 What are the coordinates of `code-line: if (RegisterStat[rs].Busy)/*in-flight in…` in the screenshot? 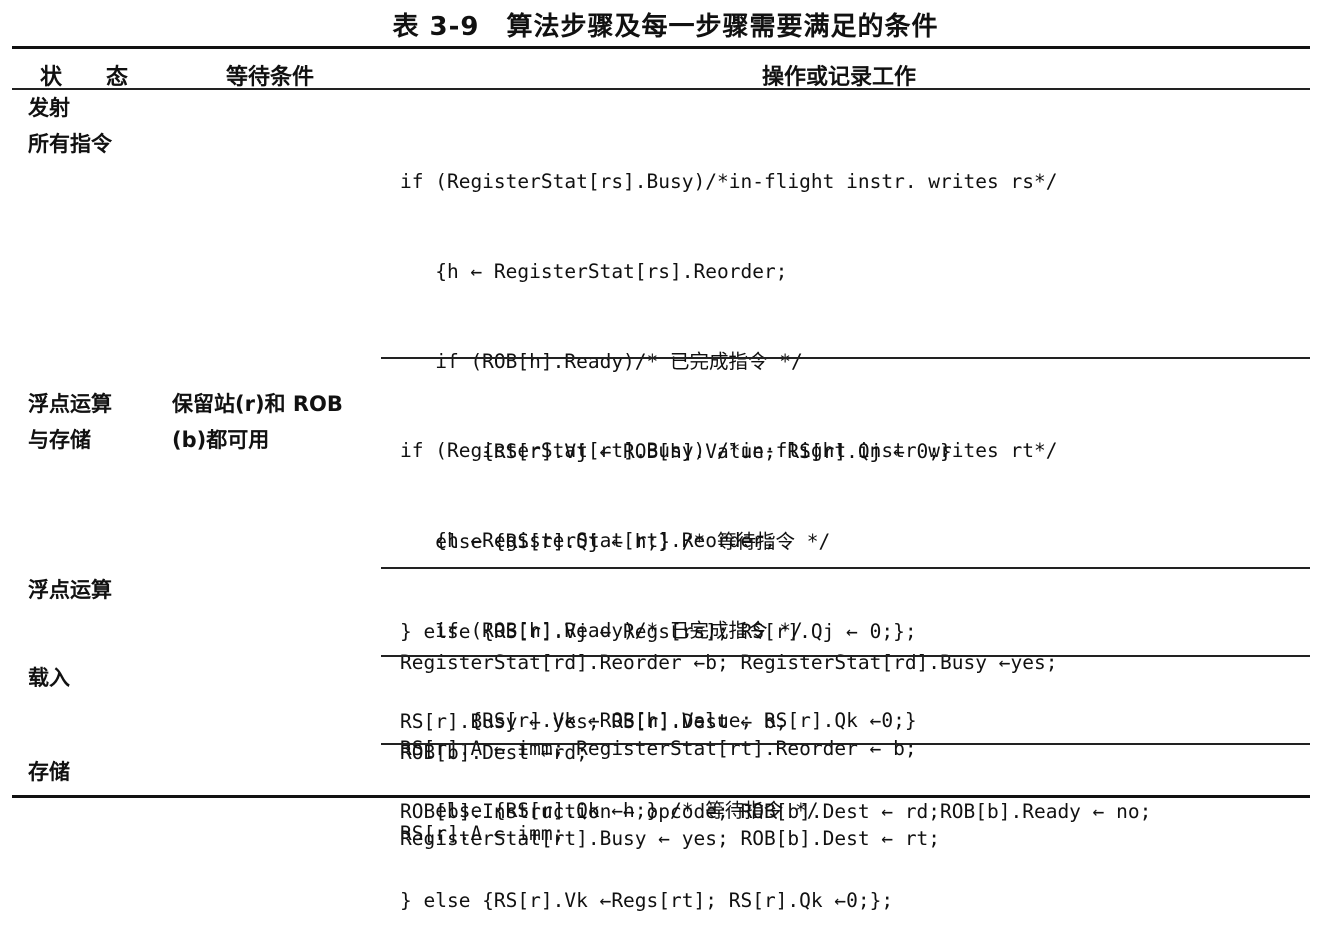 It's located at (729, 181).